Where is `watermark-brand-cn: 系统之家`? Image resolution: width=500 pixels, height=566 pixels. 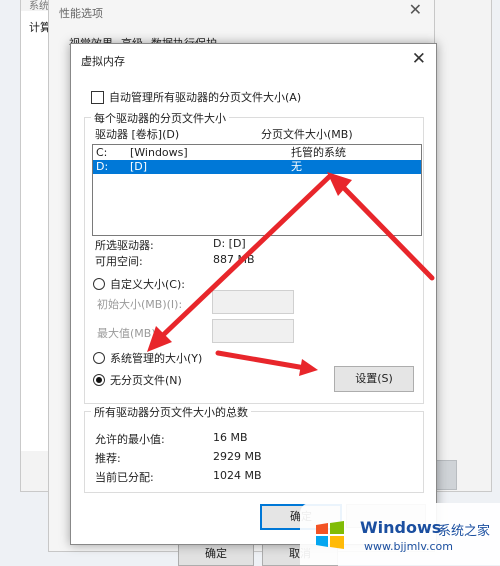
watermark-brand-cn: 系统之家 is located at coordinates (464, 531).